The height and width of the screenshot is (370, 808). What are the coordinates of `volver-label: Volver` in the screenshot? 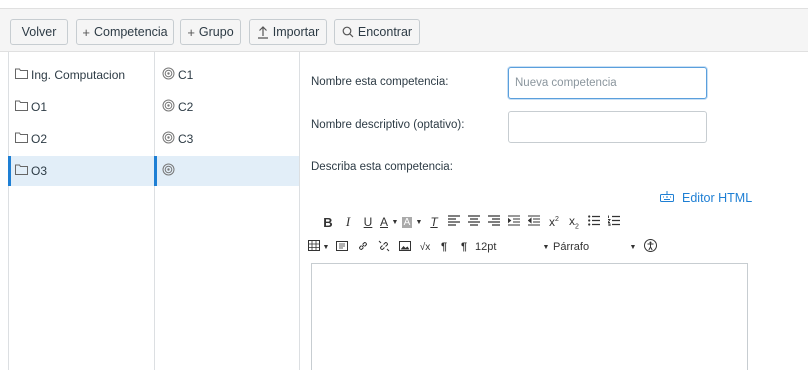 It's located at (39, 32).